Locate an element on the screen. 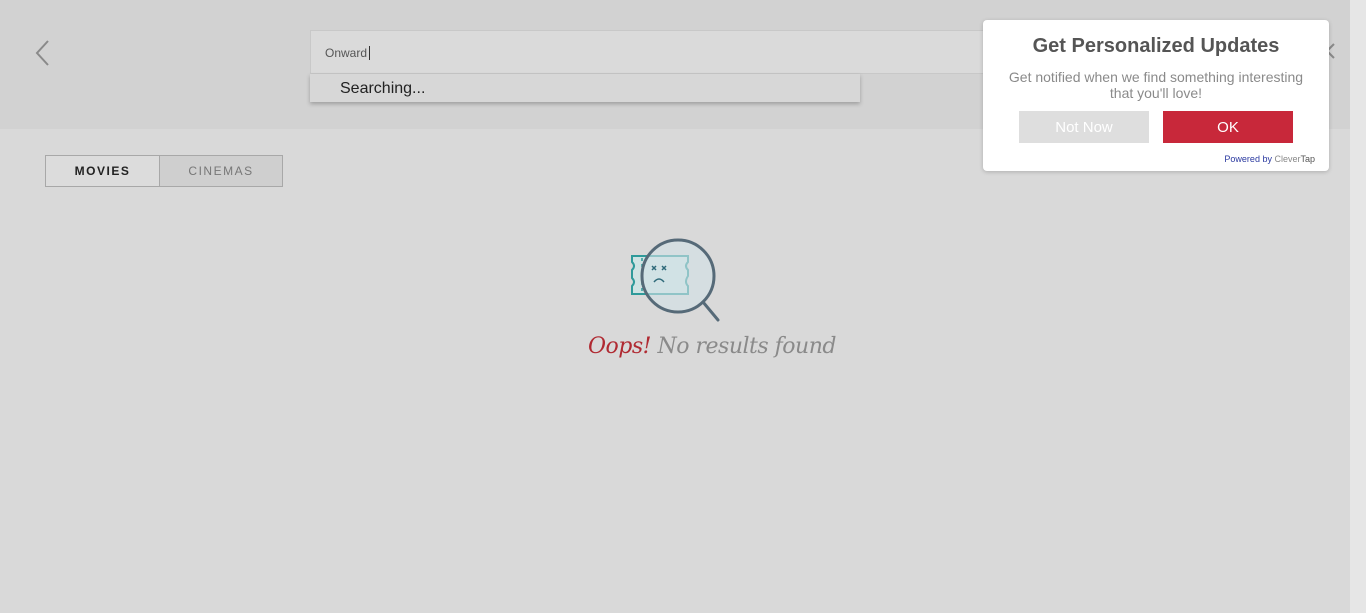  popup-title: Get Personalized Updates is located at coordinates (1156, 46).